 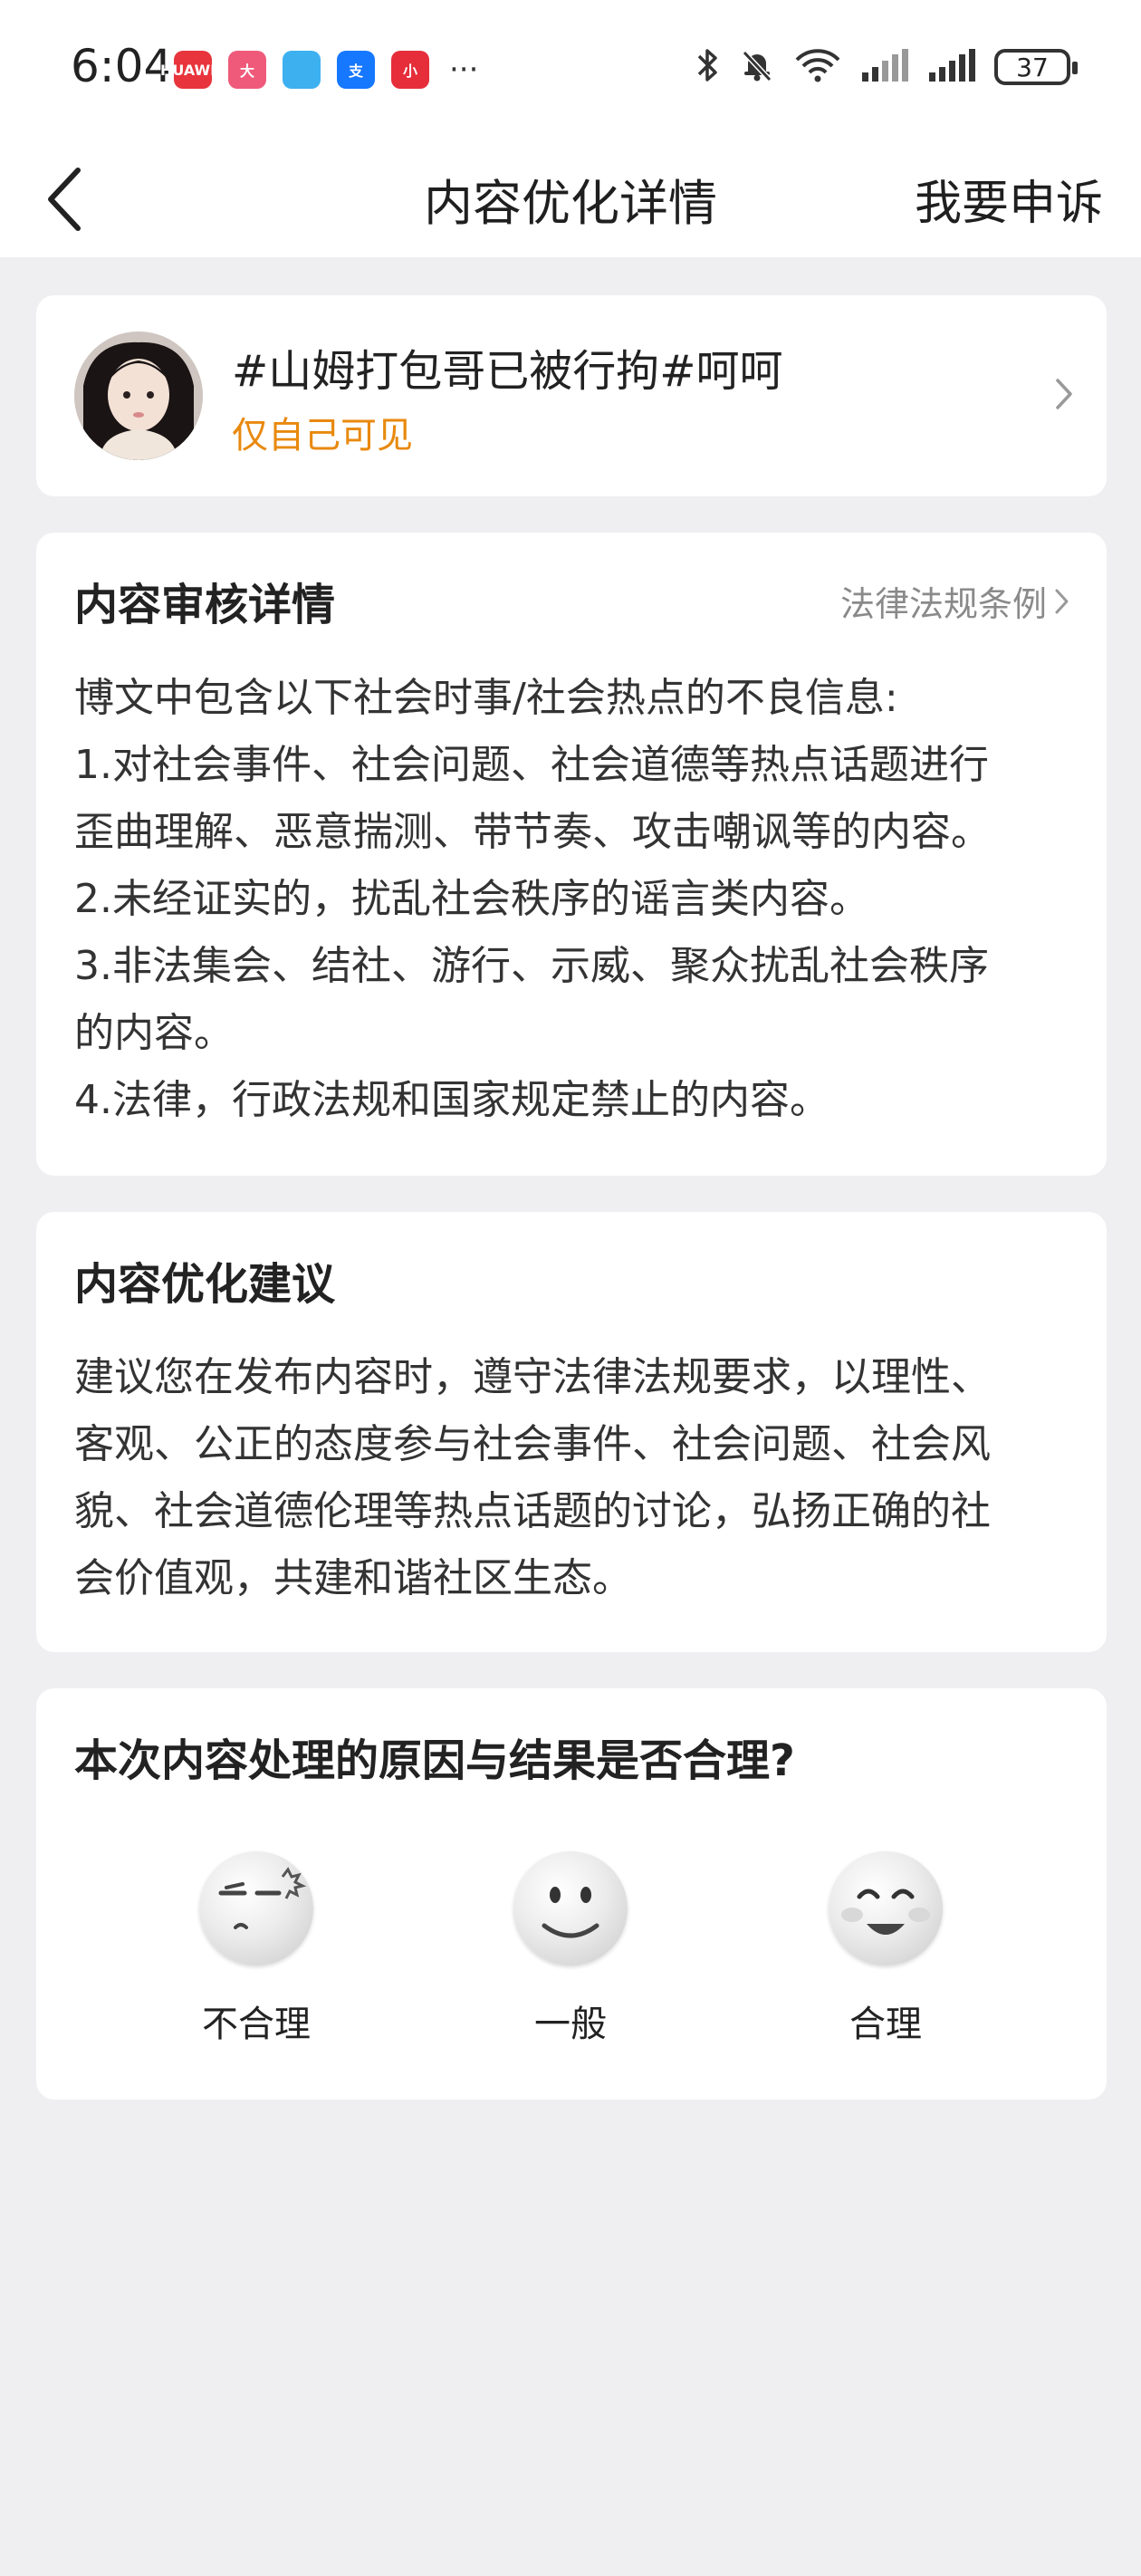 I want to click on alipay-icon: 支, so click(x=356, y=70).